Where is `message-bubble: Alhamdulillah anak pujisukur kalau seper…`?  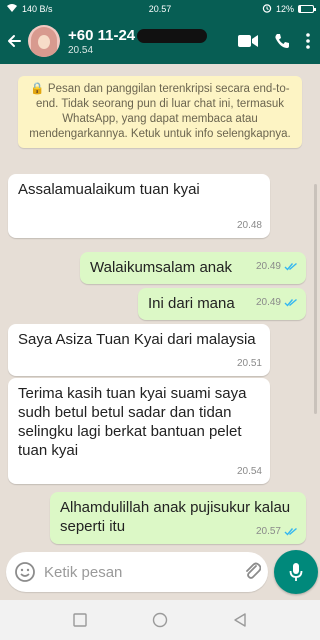 message-bubble: Alhamdulillah anak pujisukur kalau seper… is located at coordinates (178, 518).